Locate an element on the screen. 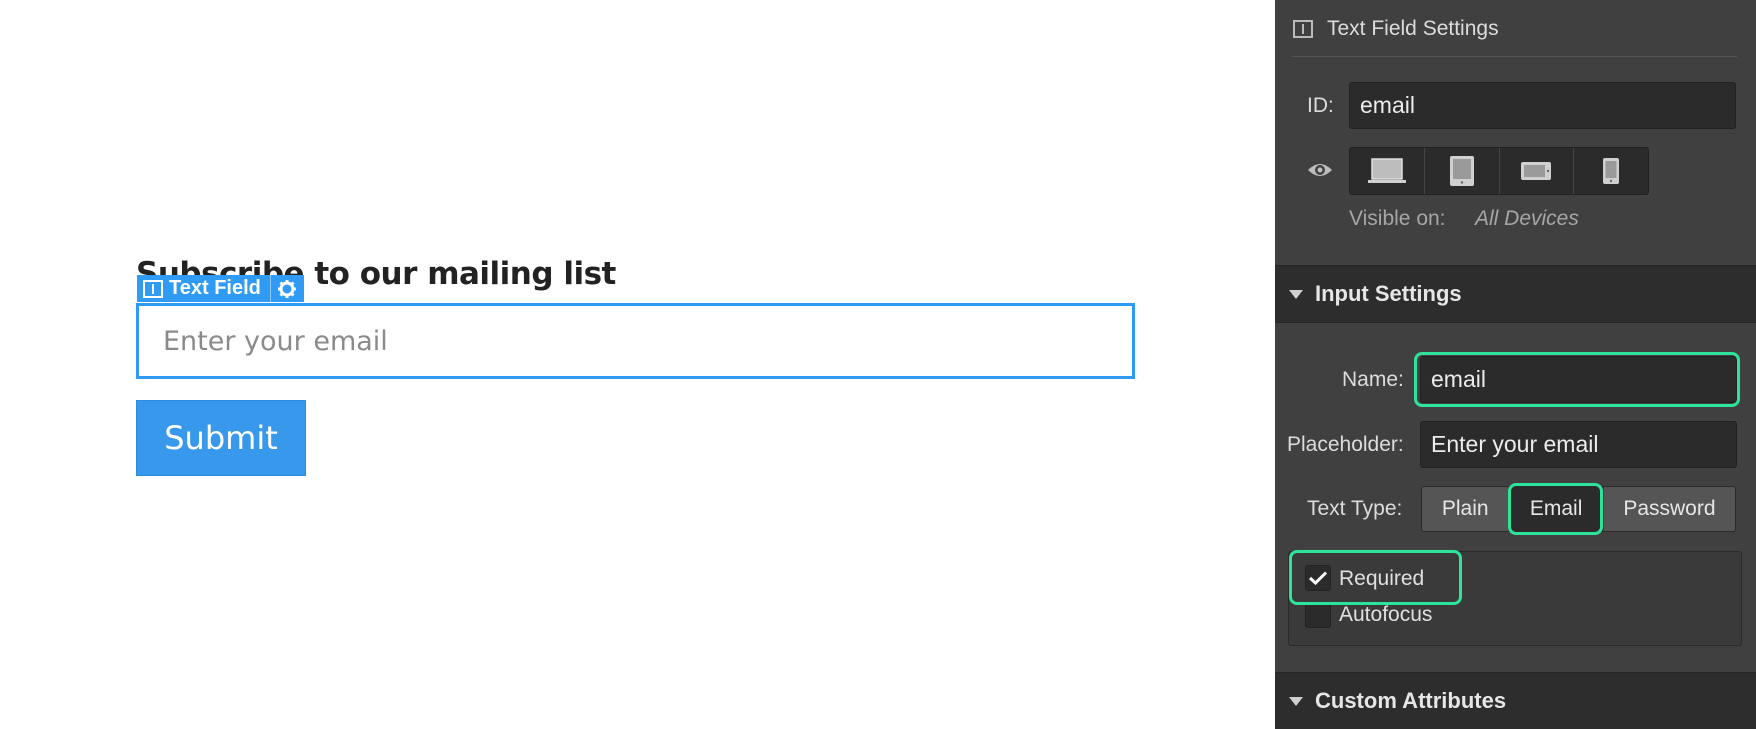 Image resolution: width=1756 pixels, height=729 pixels. required-highlight is located at coordinates (1375, 577).